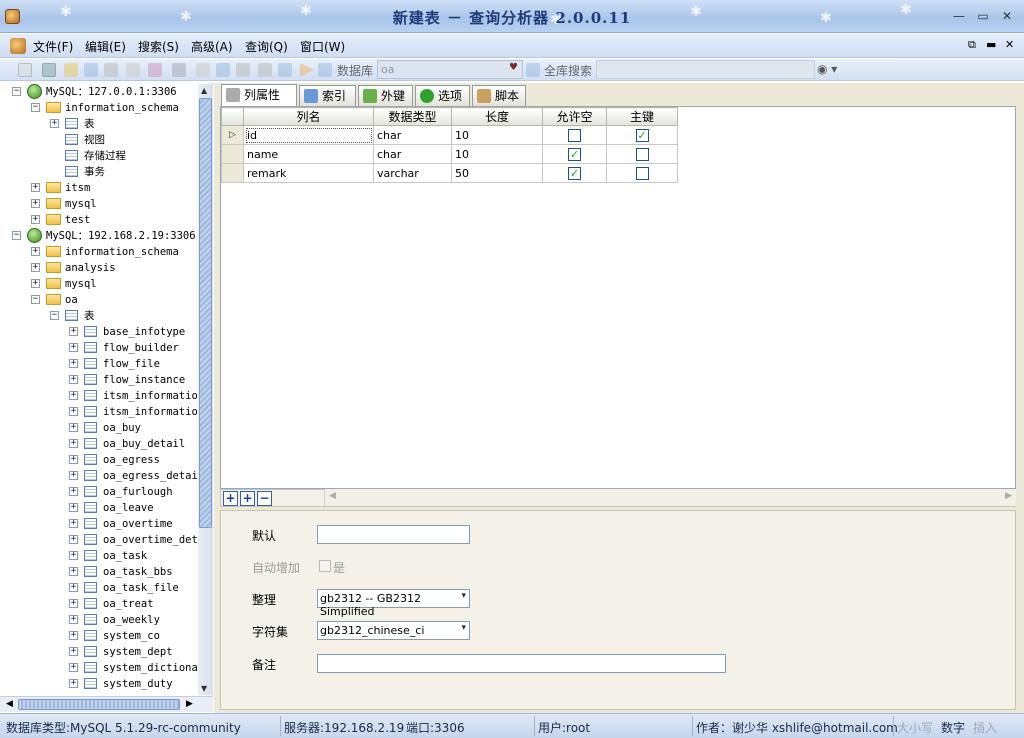  I want to click on cell-data-type: varchar, so click(412, 173).